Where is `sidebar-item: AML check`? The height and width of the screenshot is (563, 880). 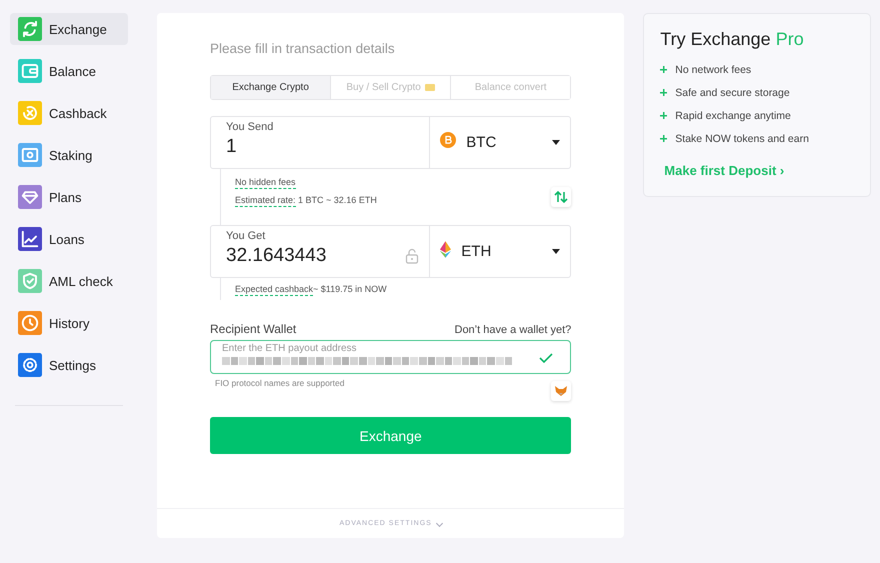
sidebar-item: AML check is located at coordinates (69, 281).